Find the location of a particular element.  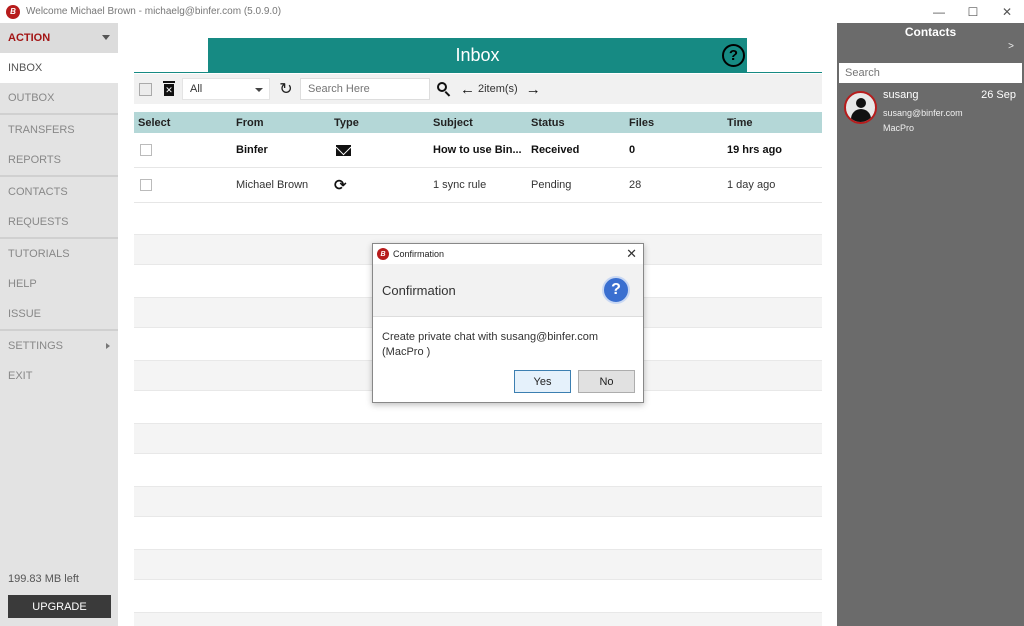

storage-left-text: 199.83 MB left is located at coordinates (43, 579).